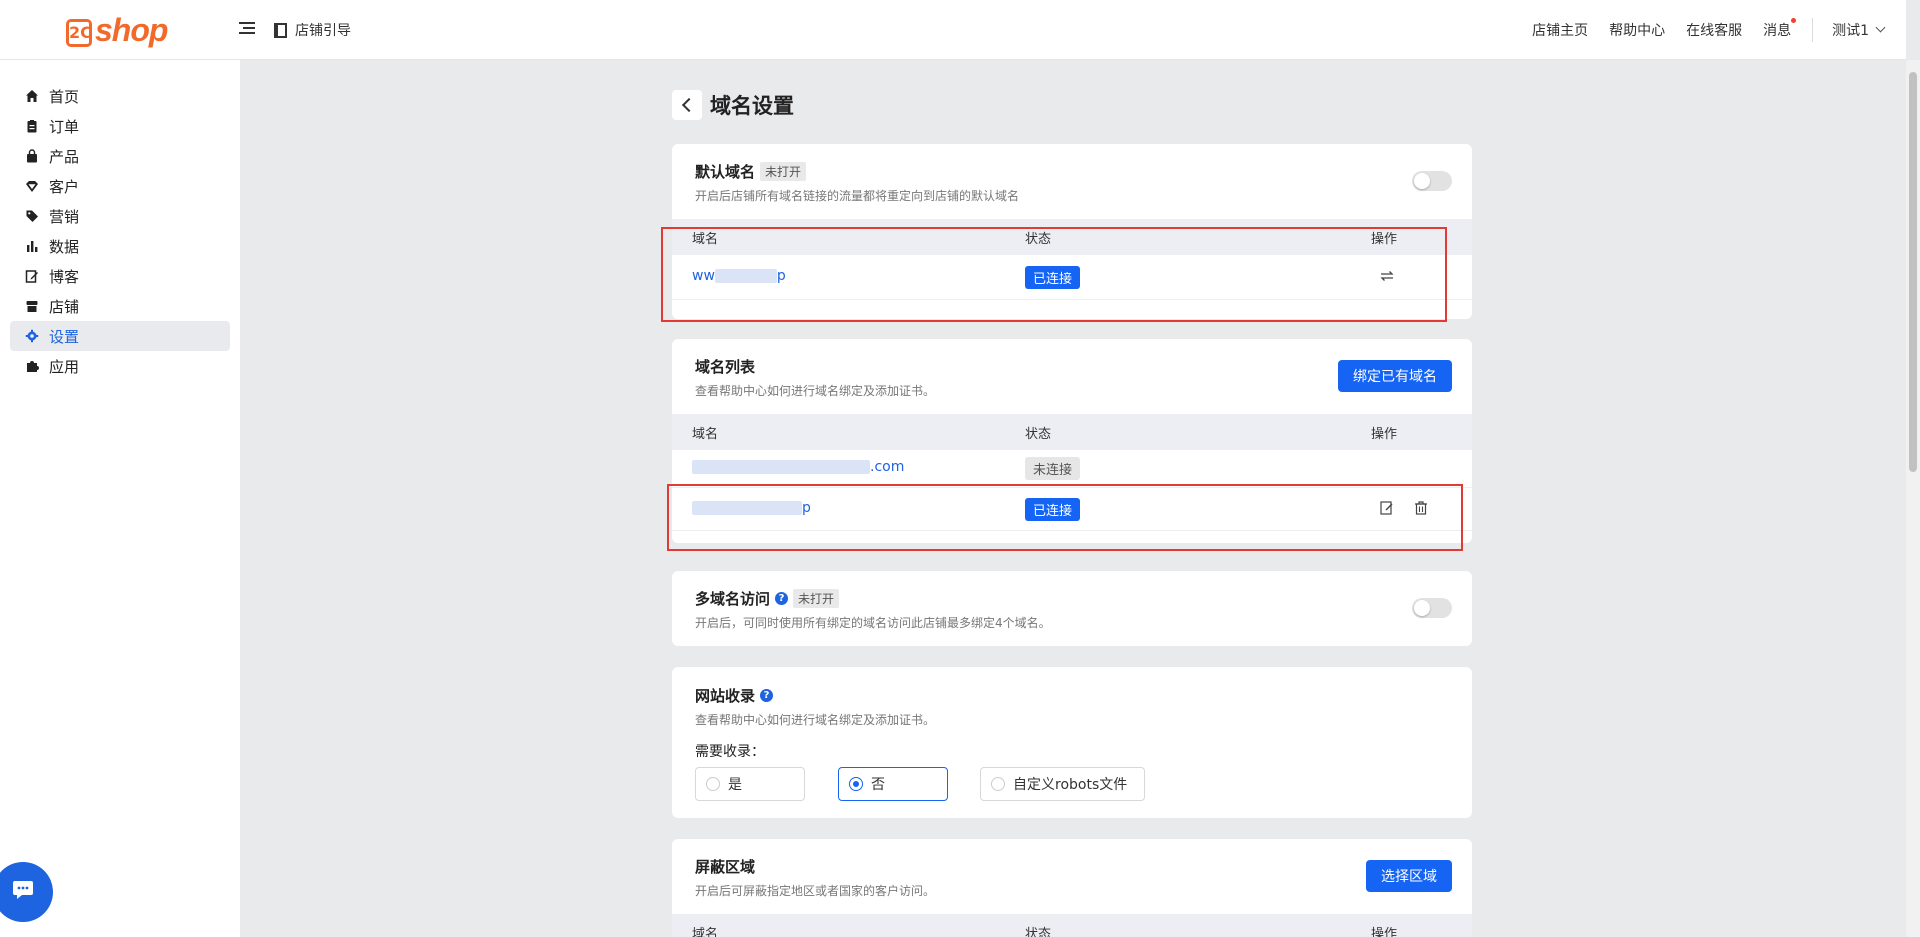 The image size is (1920, 937). I want to click on sidebar-item-customers: 客户, so click(120, 186).